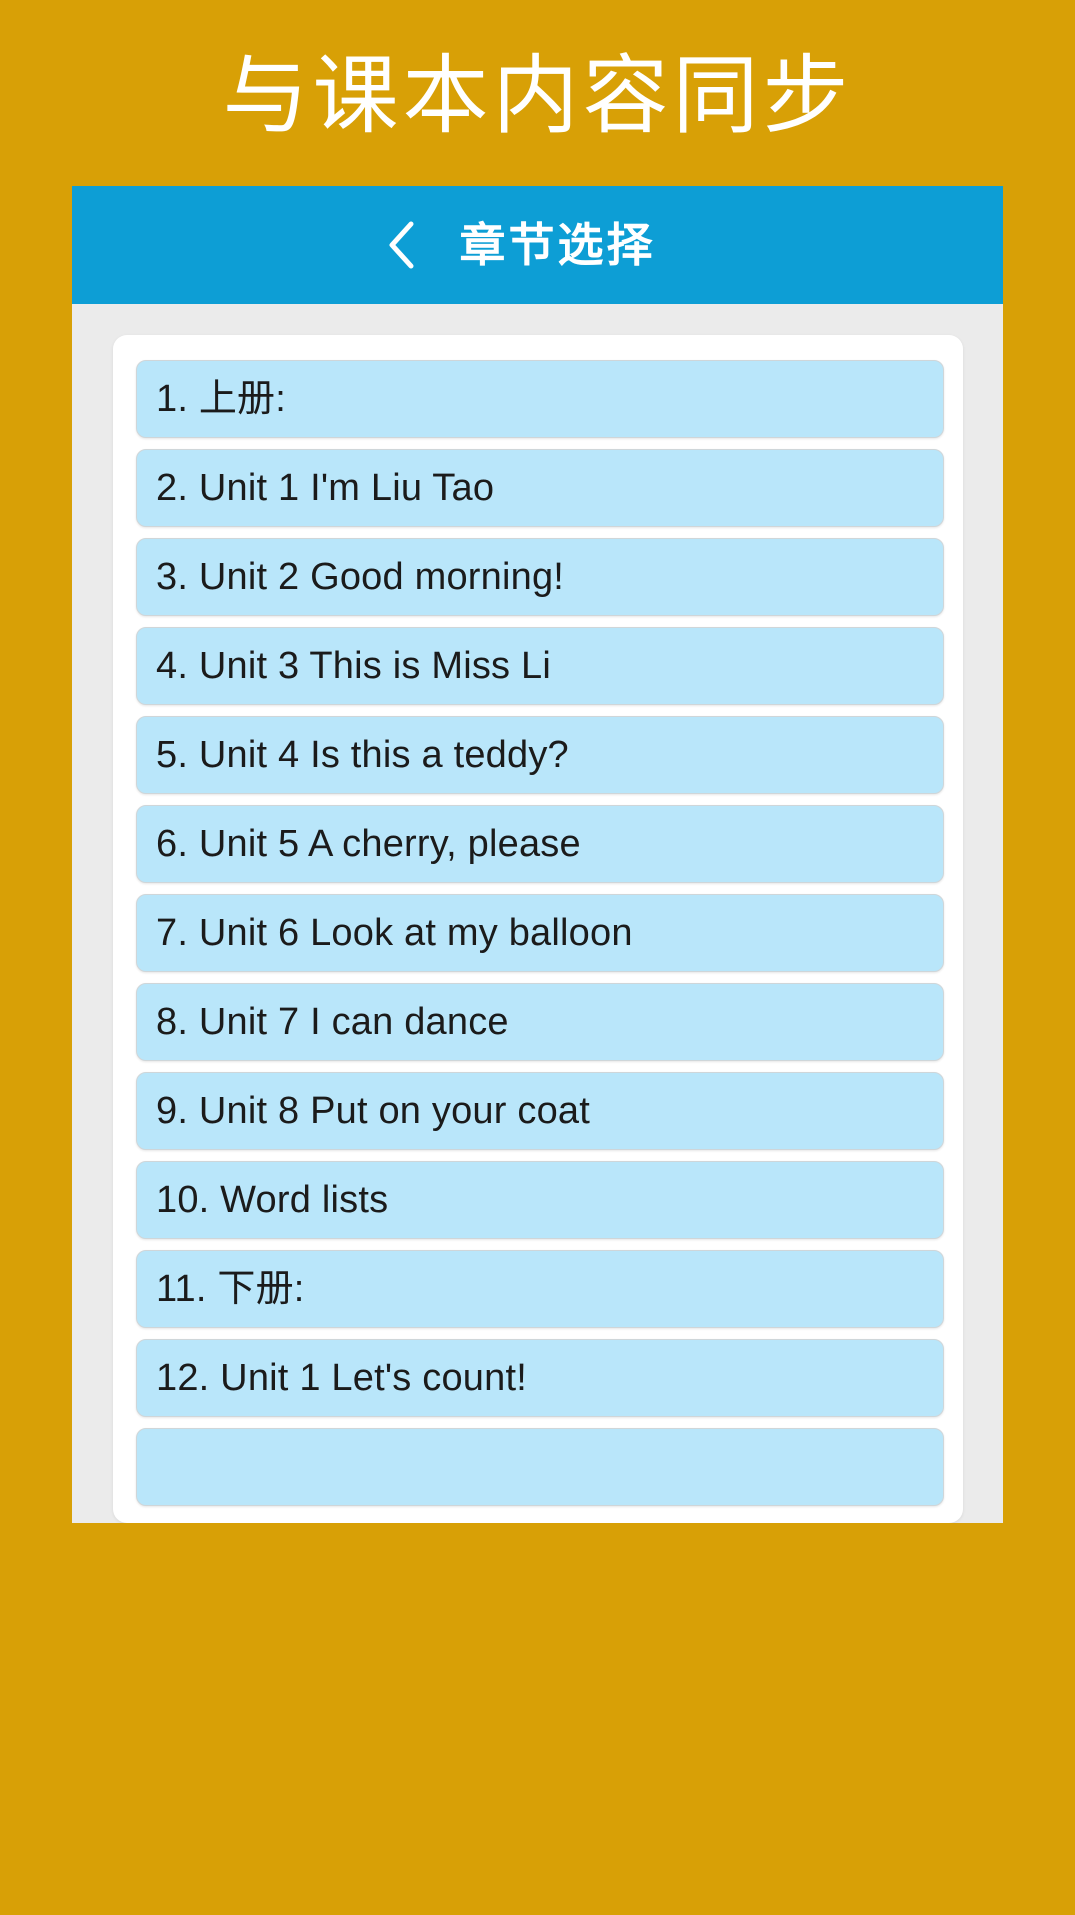 The width and height of the screenshot is (1075, 1915). What do you see at coordinates (230, 1289) in the screenshot?
I see `list-item-label: 11. 下册:` at bounding box center [230, 1289].